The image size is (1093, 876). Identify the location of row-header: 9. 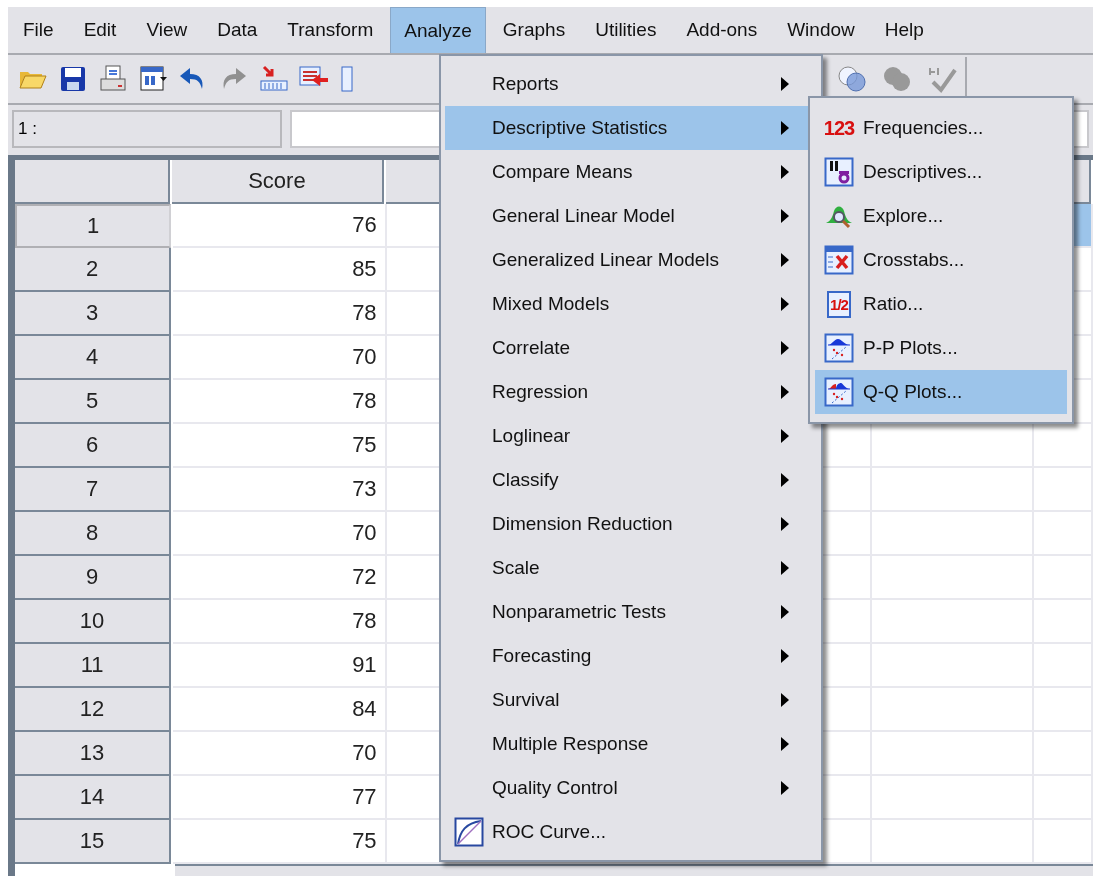
(93, 578).